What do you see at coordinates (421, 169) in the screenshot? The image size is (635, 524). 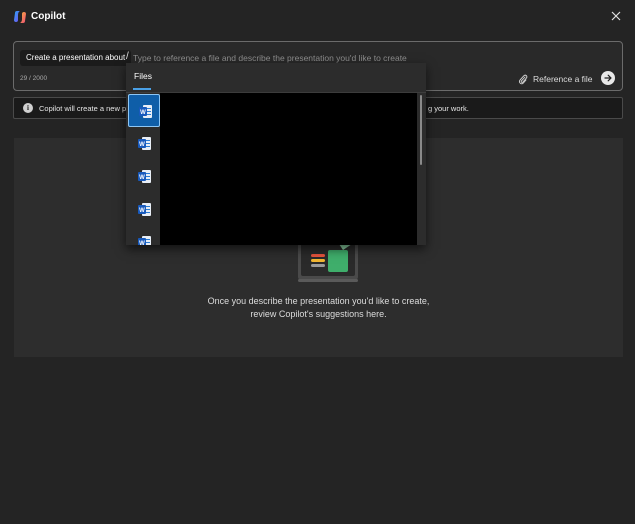 I see `scrollbar` at bounding box center [421, 169].